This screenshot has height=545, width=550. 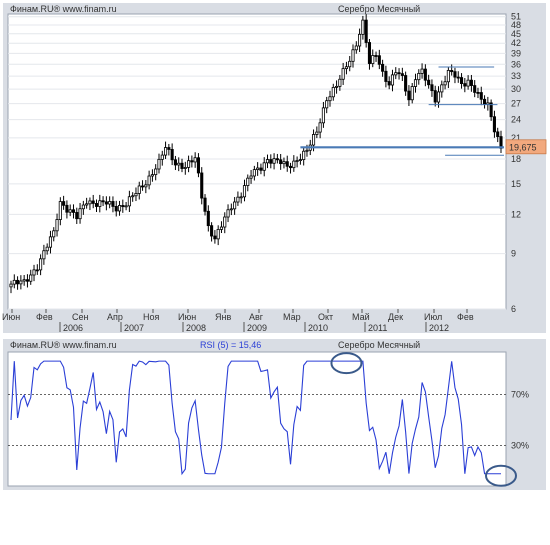 What do you see at coordinates (516, 34) in the screenshot?
I see `y-tick-label: 45` at bounding box center [516, 34].